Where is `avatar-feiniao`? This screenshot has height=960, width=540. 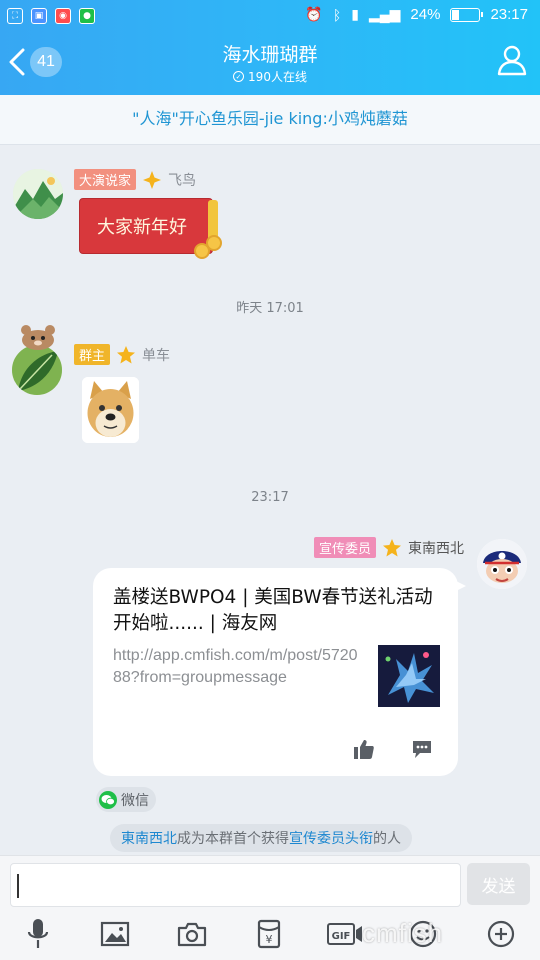 avatar-feiniao is located at coordinates (38, 194).